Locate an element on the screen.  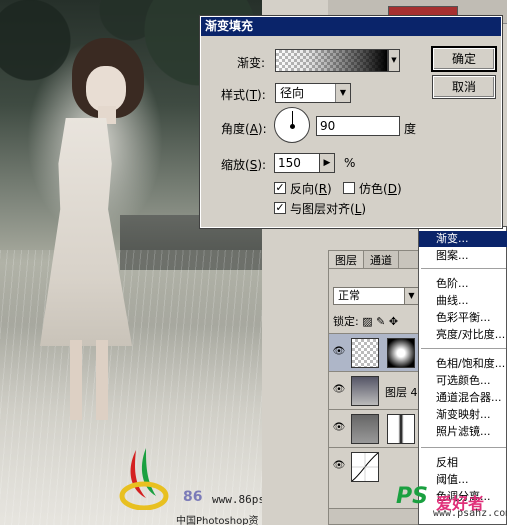
gradient-preview is located at coordinates (331, 60).